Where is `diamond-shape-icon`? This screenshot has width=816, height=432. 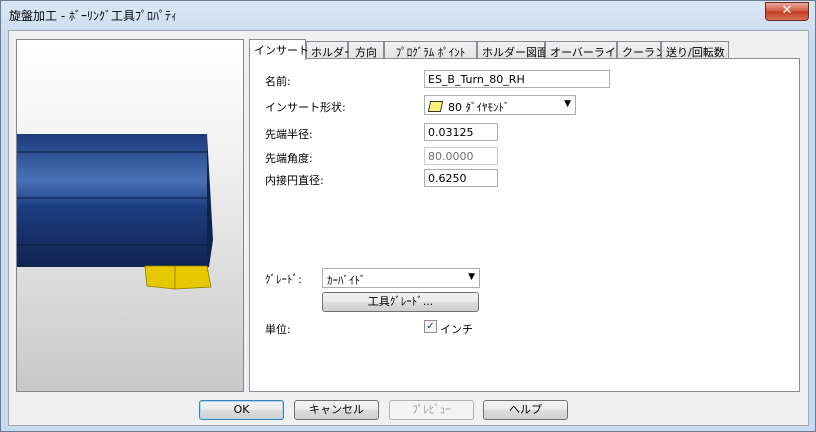
diamond-shape-icon is located at coordinates (435, 106).